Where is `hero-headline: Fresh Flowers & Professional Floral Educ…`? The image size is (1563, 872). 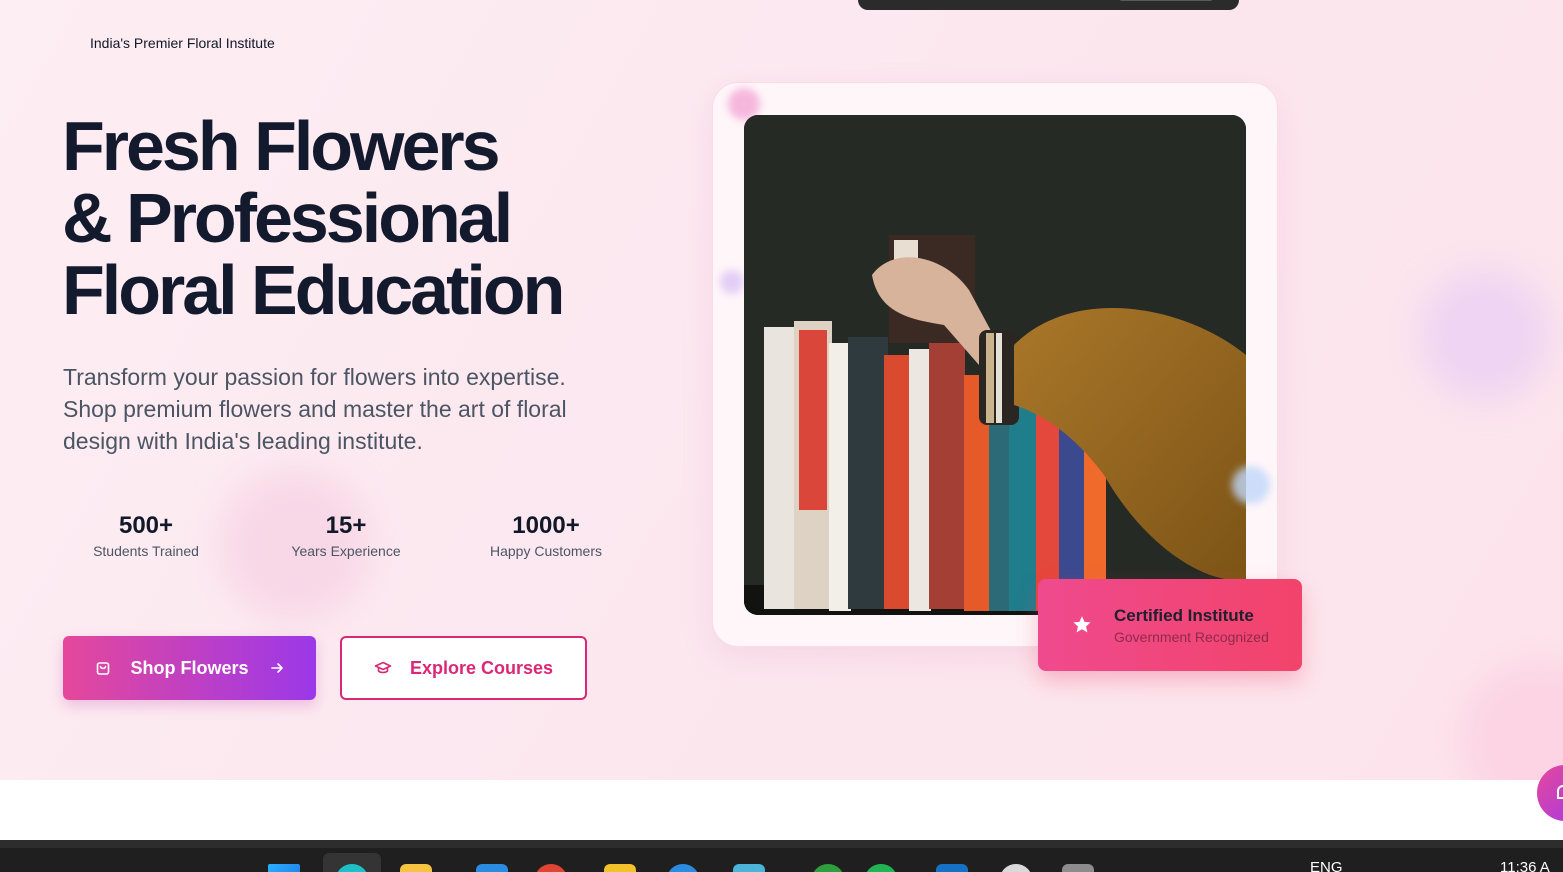
hero-headline: Fresh Flowers & Professional Floral Educ… is located at coordinates (372, 218).